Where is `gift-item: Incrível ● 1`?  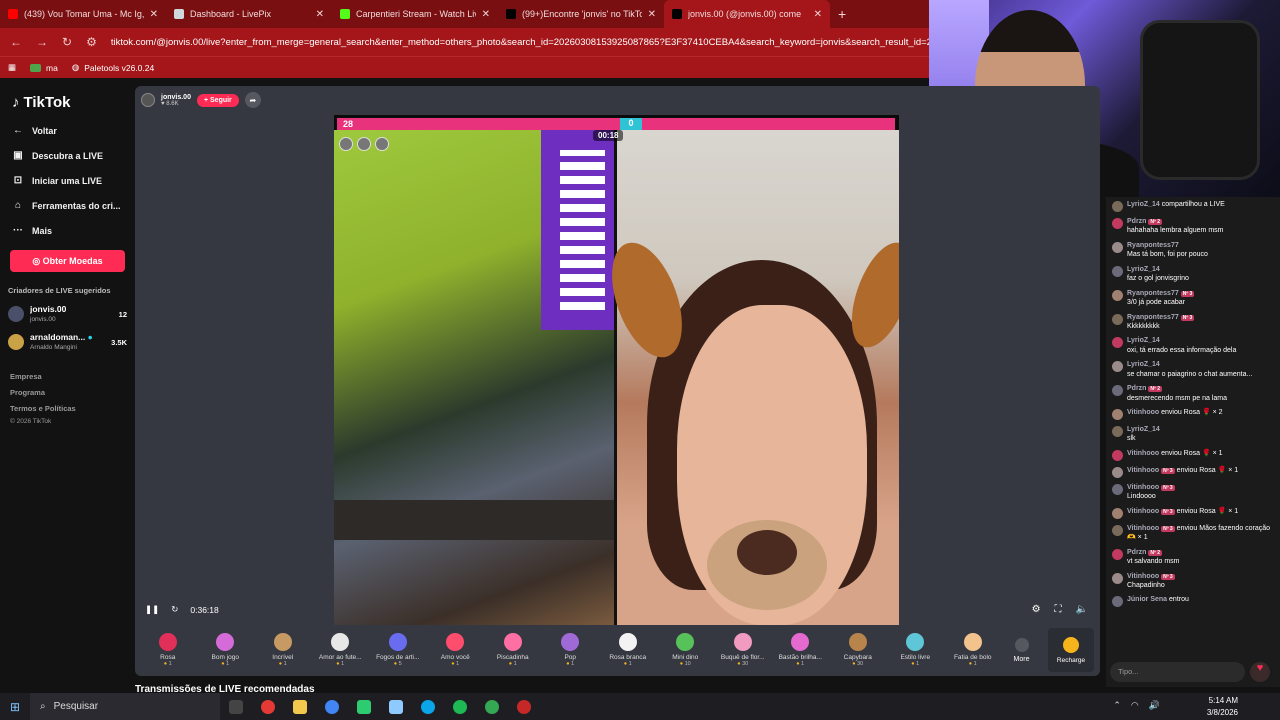 gift-item: Incrível ● 1 is located at coordinates (283, 650).